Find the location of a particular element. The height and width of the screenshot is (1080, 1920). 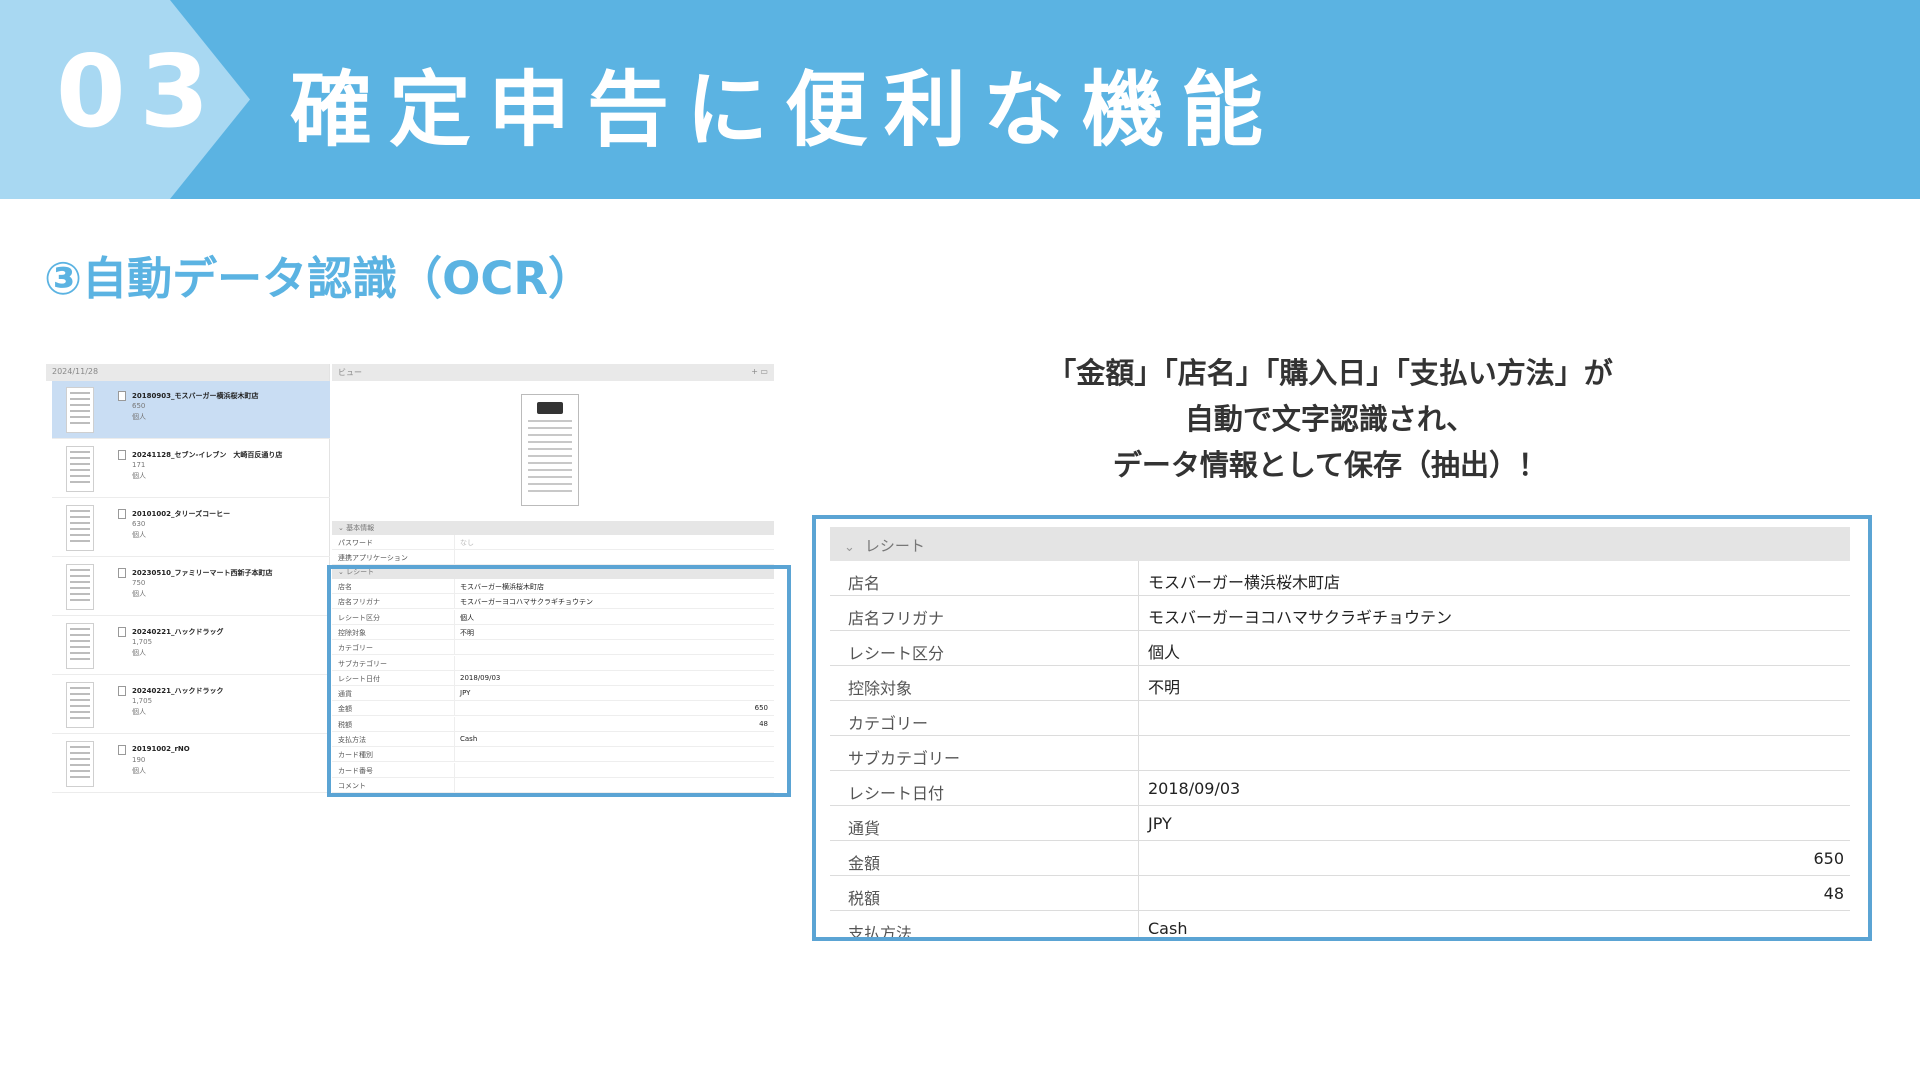

list-item-title: 20180903_モスバーガー横浜桜木町店 is located at coordinates (195, 396).